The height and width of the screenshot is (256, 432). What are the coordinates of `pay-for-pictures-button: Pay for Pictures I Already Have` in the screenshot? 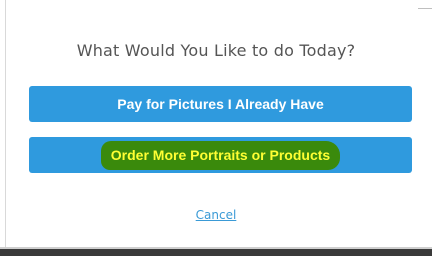 It's located at (220, 104).